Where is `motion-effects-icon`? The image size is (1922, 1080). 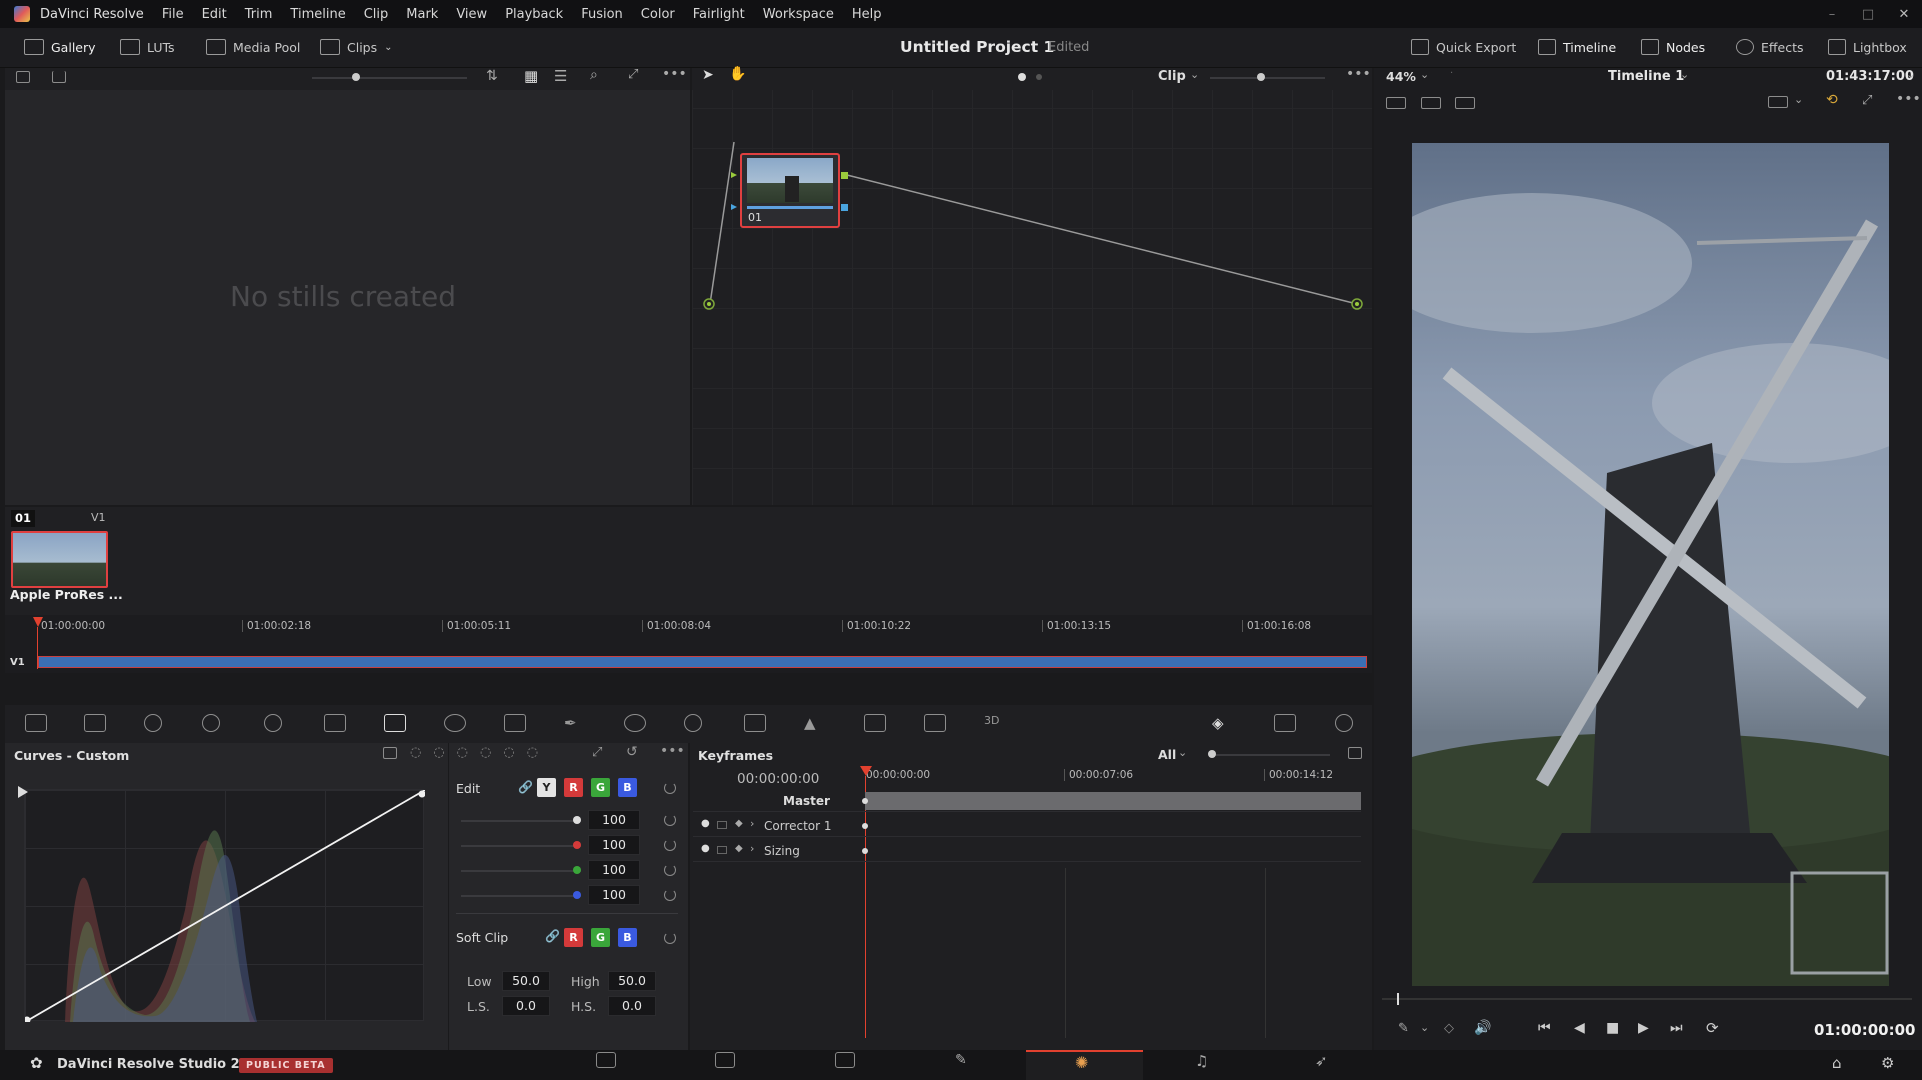
motion-effects-icon is located at coordinates (335, 723).